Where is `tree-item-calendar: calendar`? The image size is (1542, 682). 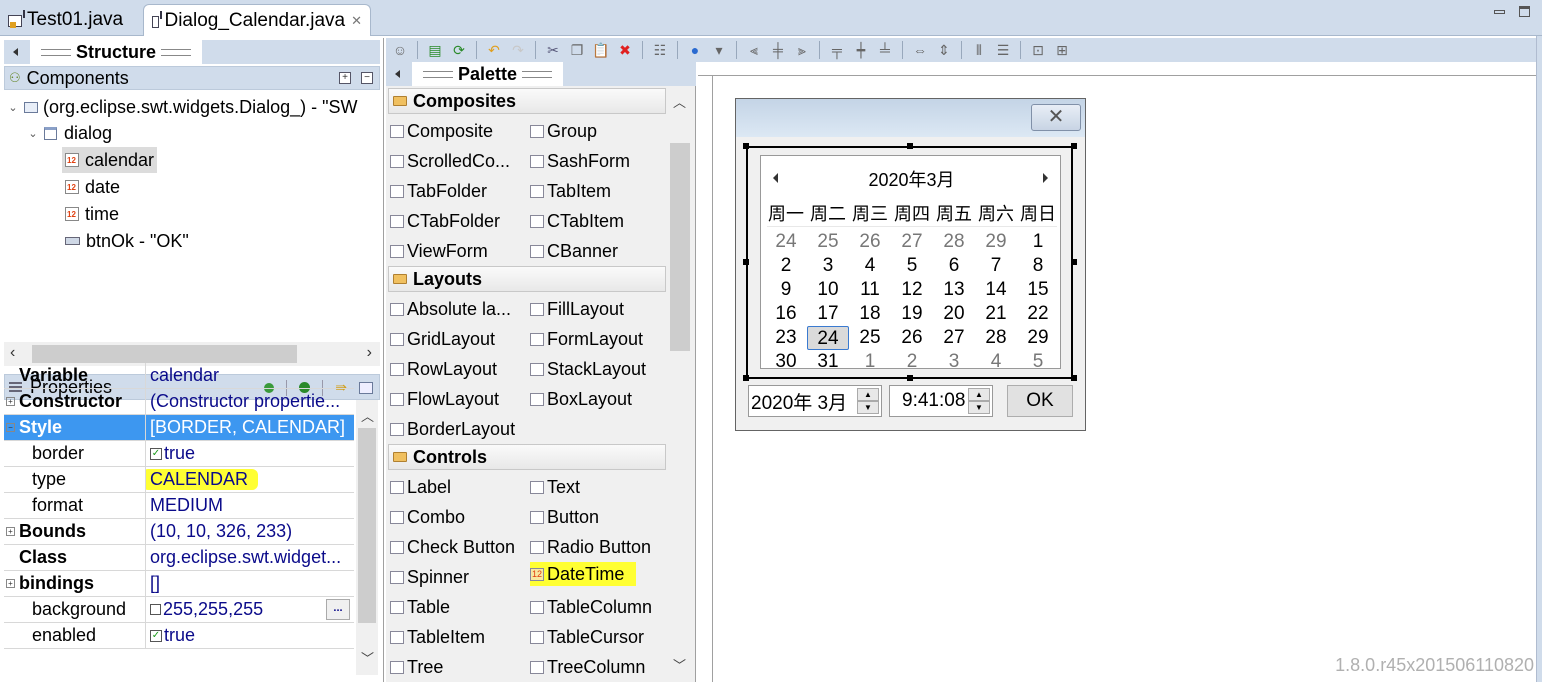
tree-item-calendar: calendar is located at coordinates (110, 160).